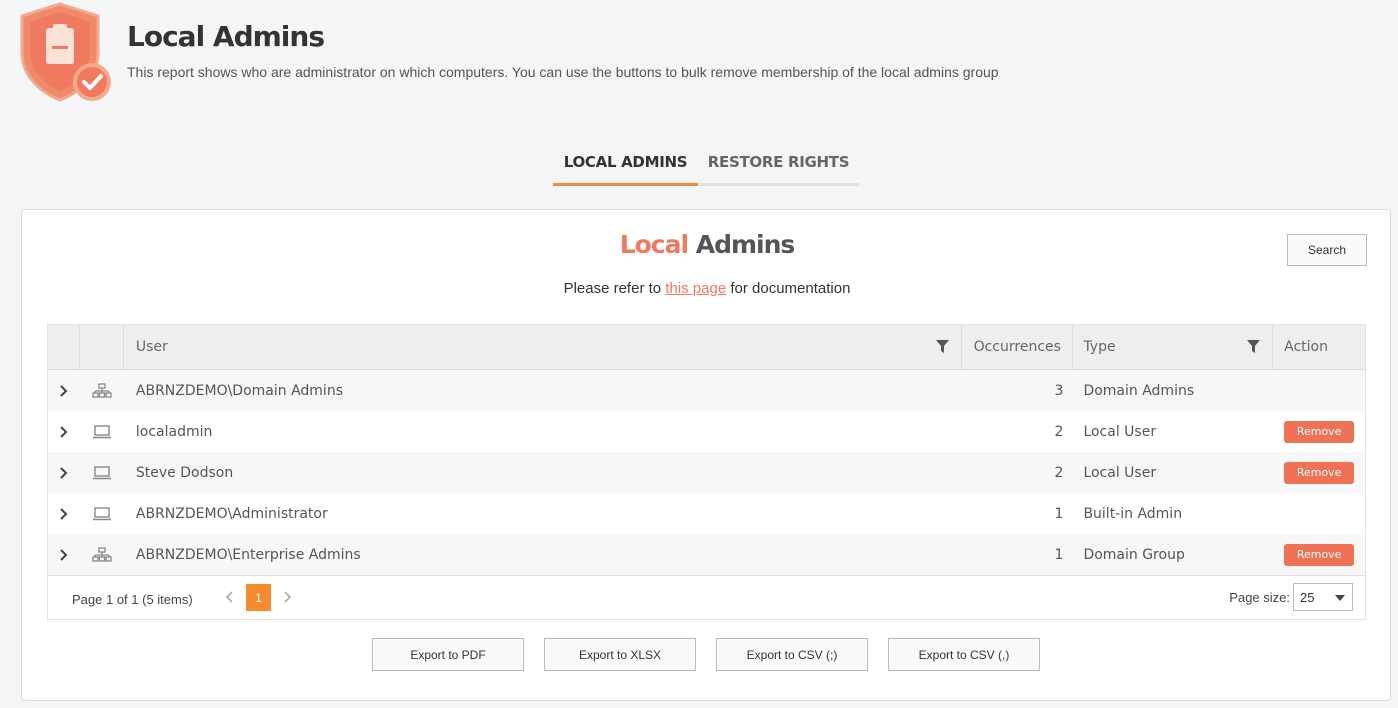 This screenshot has height=708, width=1398. Describe the element at coordinates (1133, 513) in the screenshot. I see `cell-type: Built-in Admin` at that location.